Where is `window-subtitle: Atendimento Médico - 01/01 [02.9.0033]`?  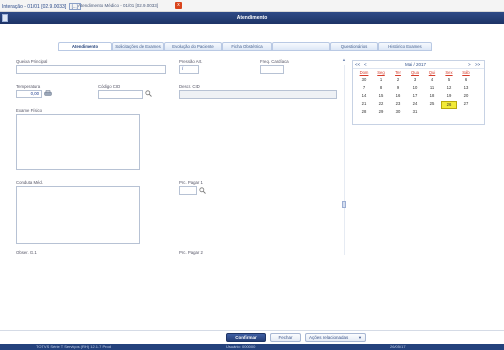
window-subtitle: Atendimento Médico - 01/01 [02.9.0033] is located at coordinates (118, 5).